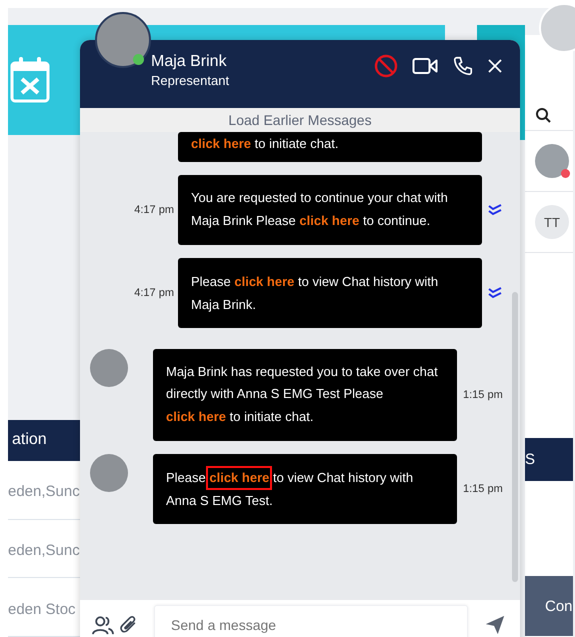 The image size is (575, 637). Describe the element at coordinates (386, 66) in the screenshot. I see `block-icon` at that location.